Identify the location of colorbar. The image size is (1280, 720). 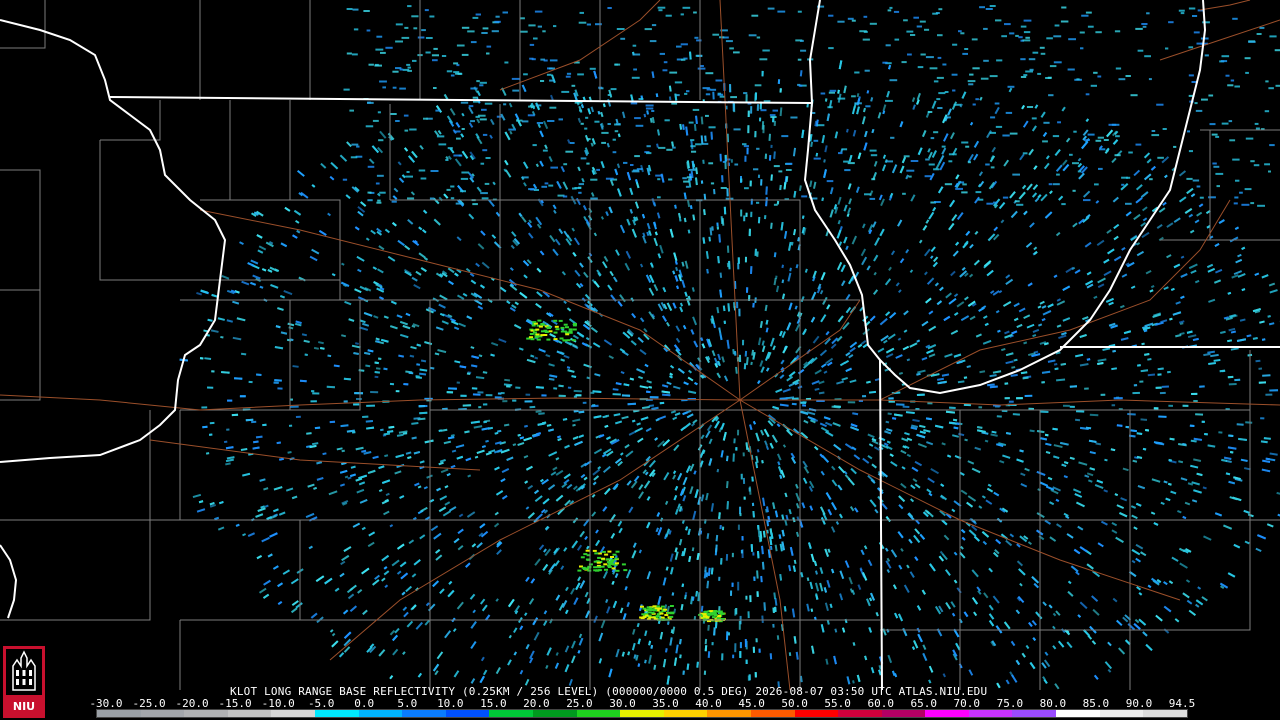
(642, 713).